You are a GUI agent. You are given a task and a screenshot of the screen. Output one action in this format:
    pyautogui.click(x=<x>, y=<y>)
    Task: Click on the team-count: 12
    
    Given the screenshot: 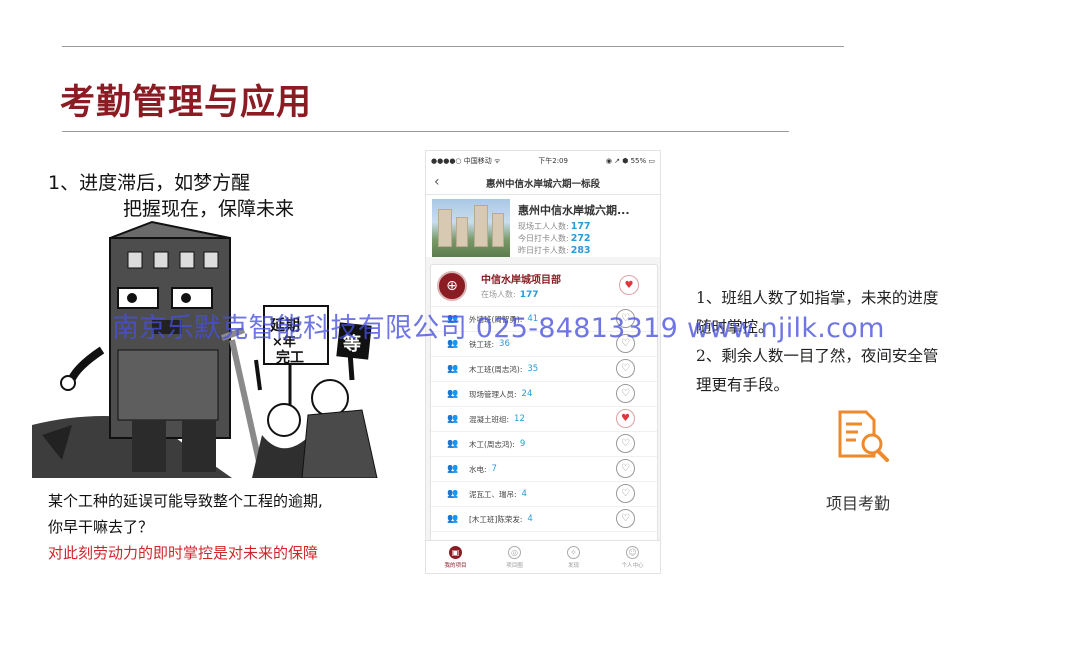 What is the action you would take?
    pyautogui.click(x=519, y=419)
    